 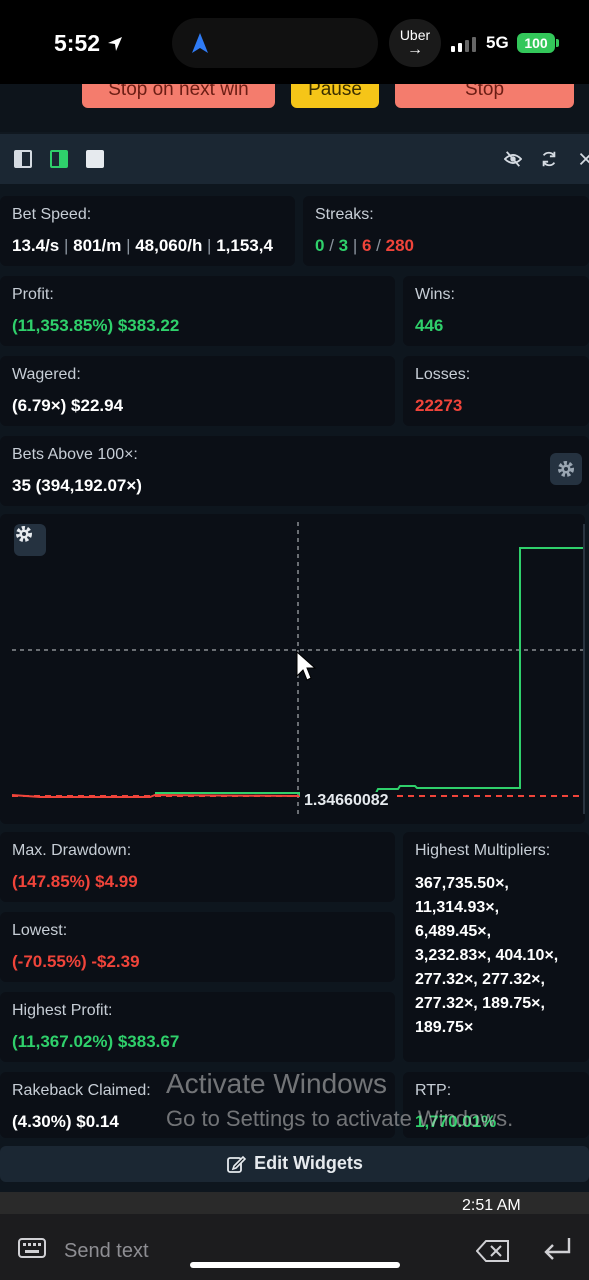 What do you see at coordinates (346, 801) in the screenshot?
I see `crosshair-value-label: 1.34660082` at bounding box center [346, 801].